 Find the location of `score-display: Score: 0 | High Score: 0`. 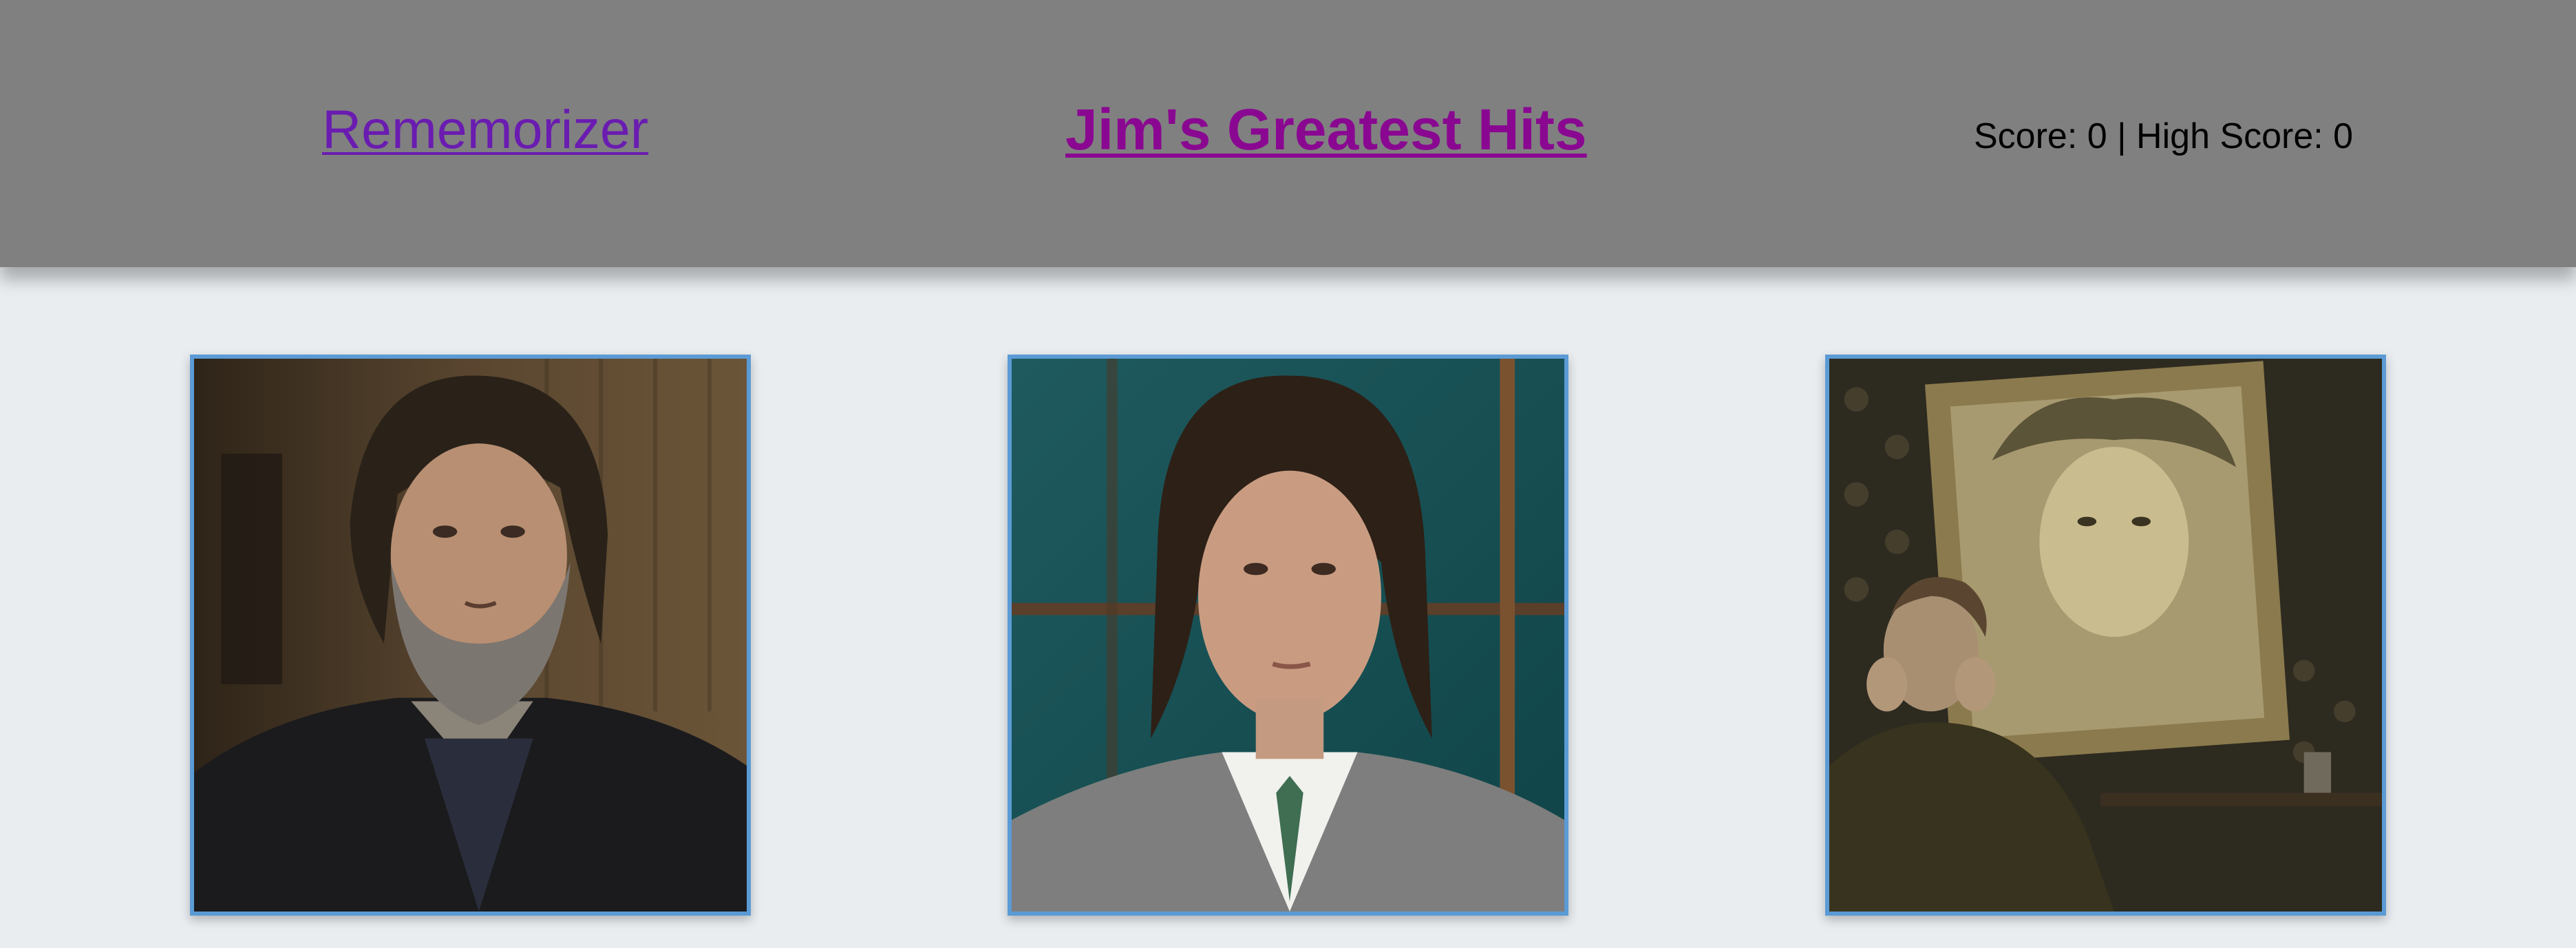

score-display: Score: 0 | High Score: 0 is located at coordinates (2164, 136).